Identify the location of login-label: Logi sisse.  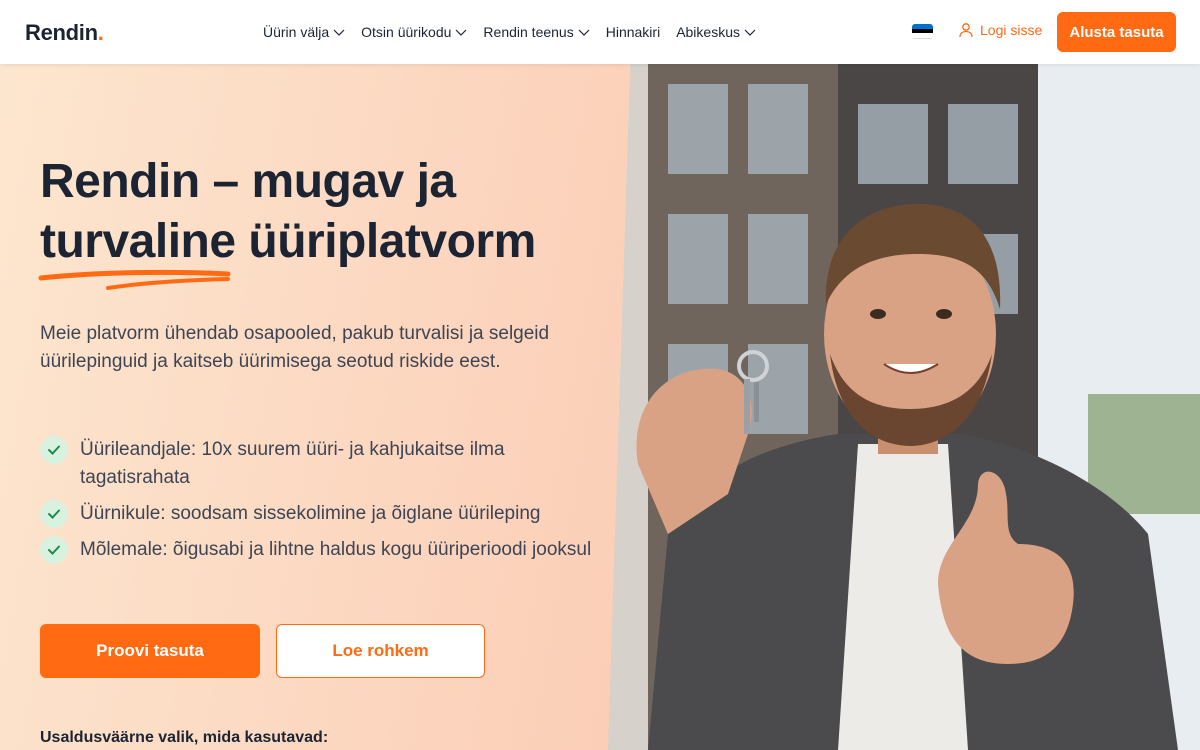
(1011, 30).